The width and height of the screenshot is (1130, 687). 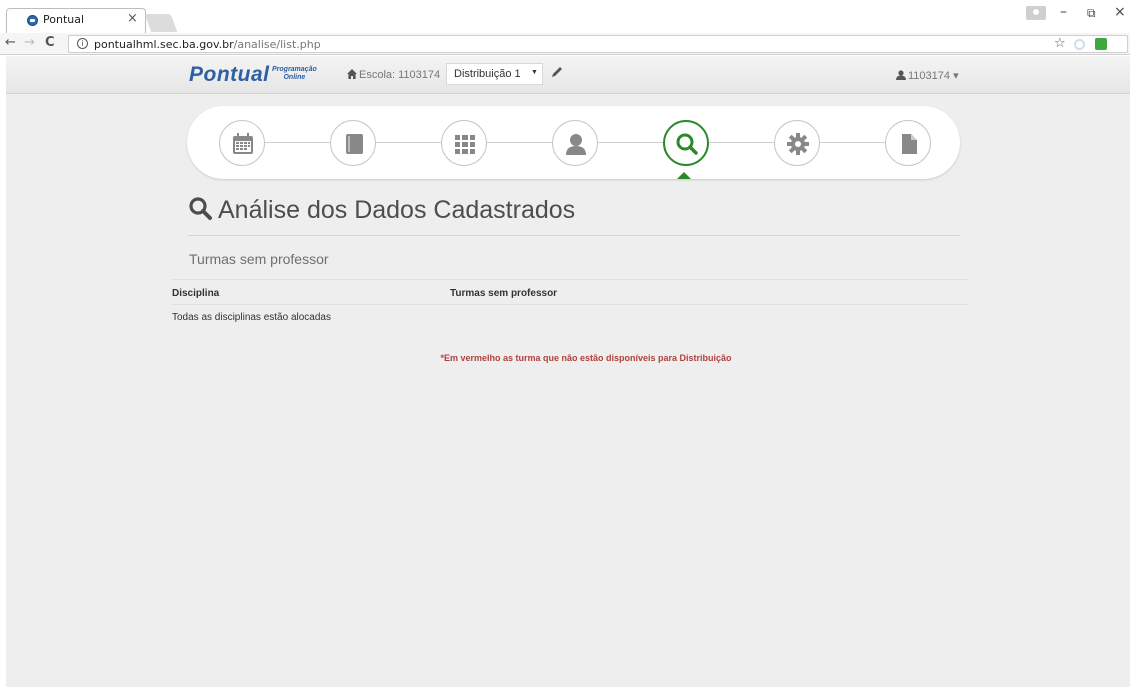 What do you see at coordinates (1060, 43) in the screenshot?
I see `bookmark-star-icon: ☆` at bounding box center [1060, 43].